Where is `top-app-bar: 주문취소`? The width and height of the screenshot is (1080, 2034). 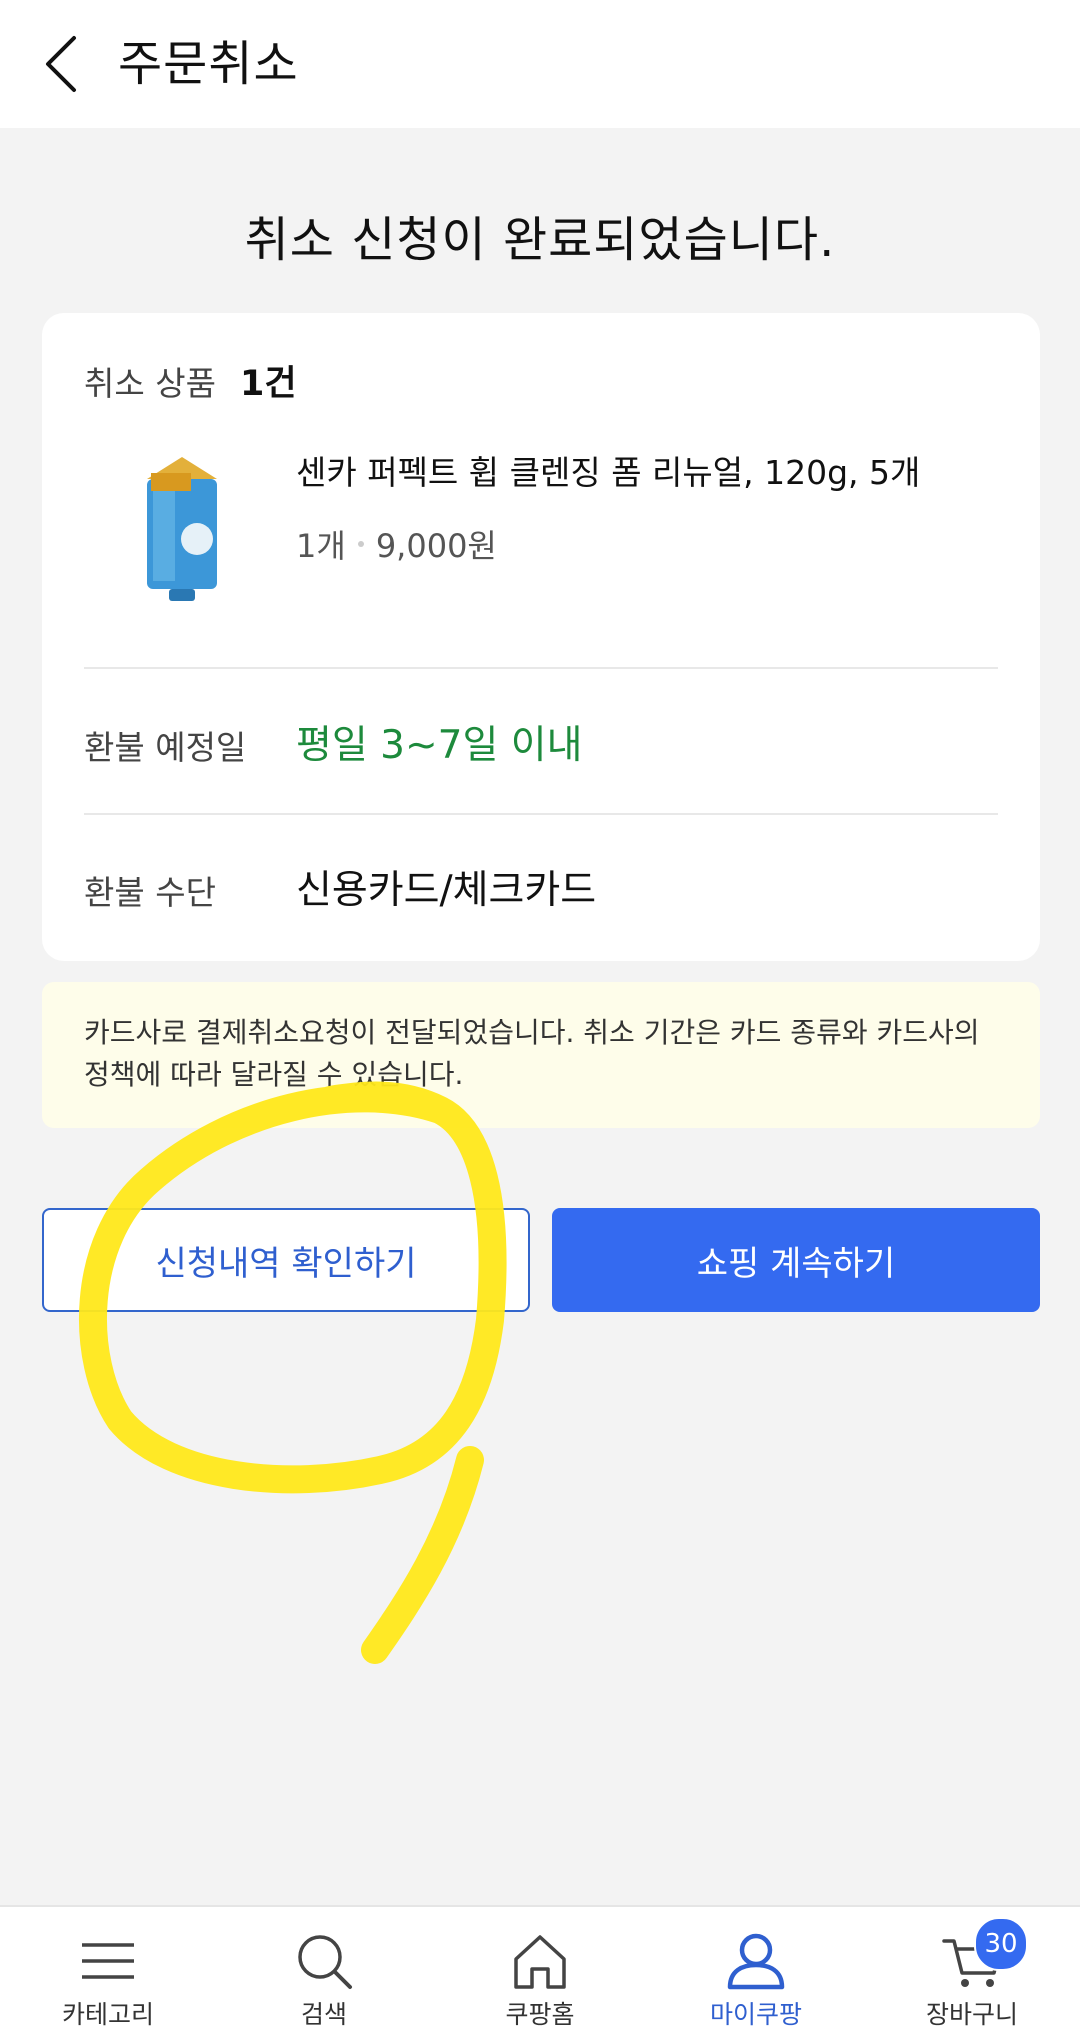 top-app-bar: 주문취소 is located at coordinates (540, 64).